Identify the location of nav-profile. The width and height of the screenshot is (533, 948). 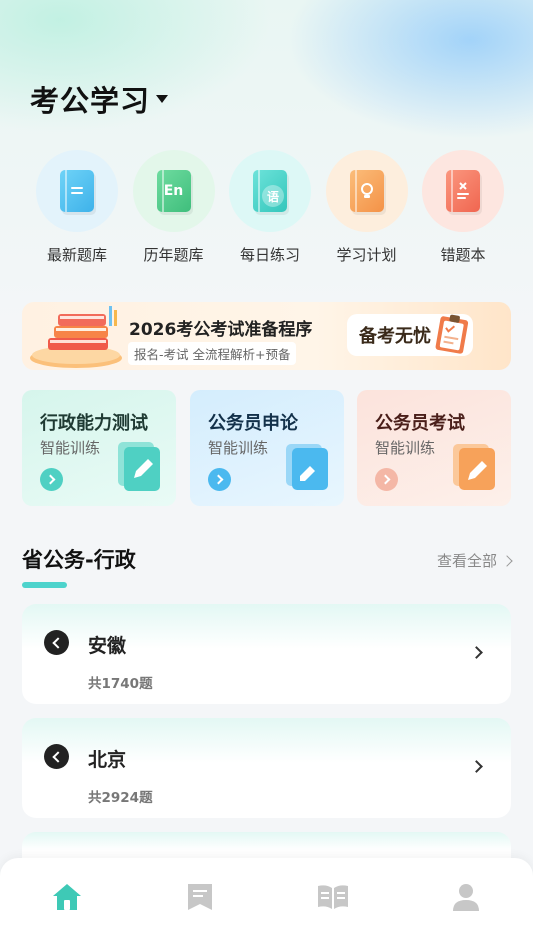
(466, 897).